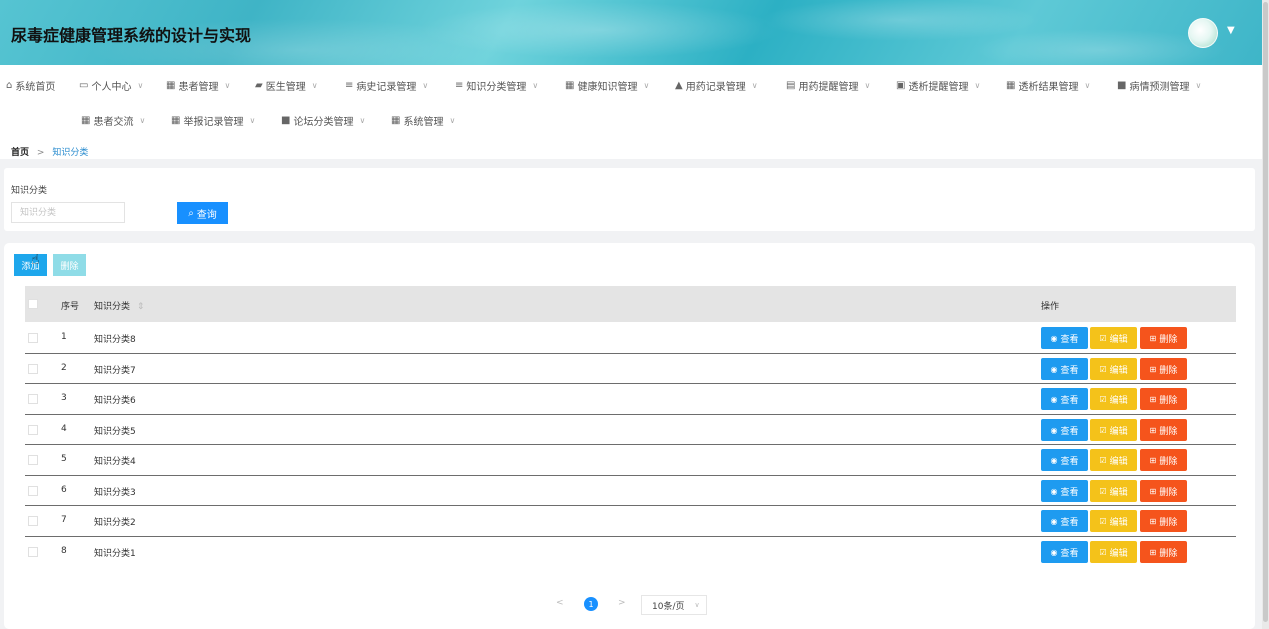 The width and height of the screenshot is (1269, 629). I want to click on nav-item-report-record: ▦ 举报记录管理 ∨, so click(213, 120).